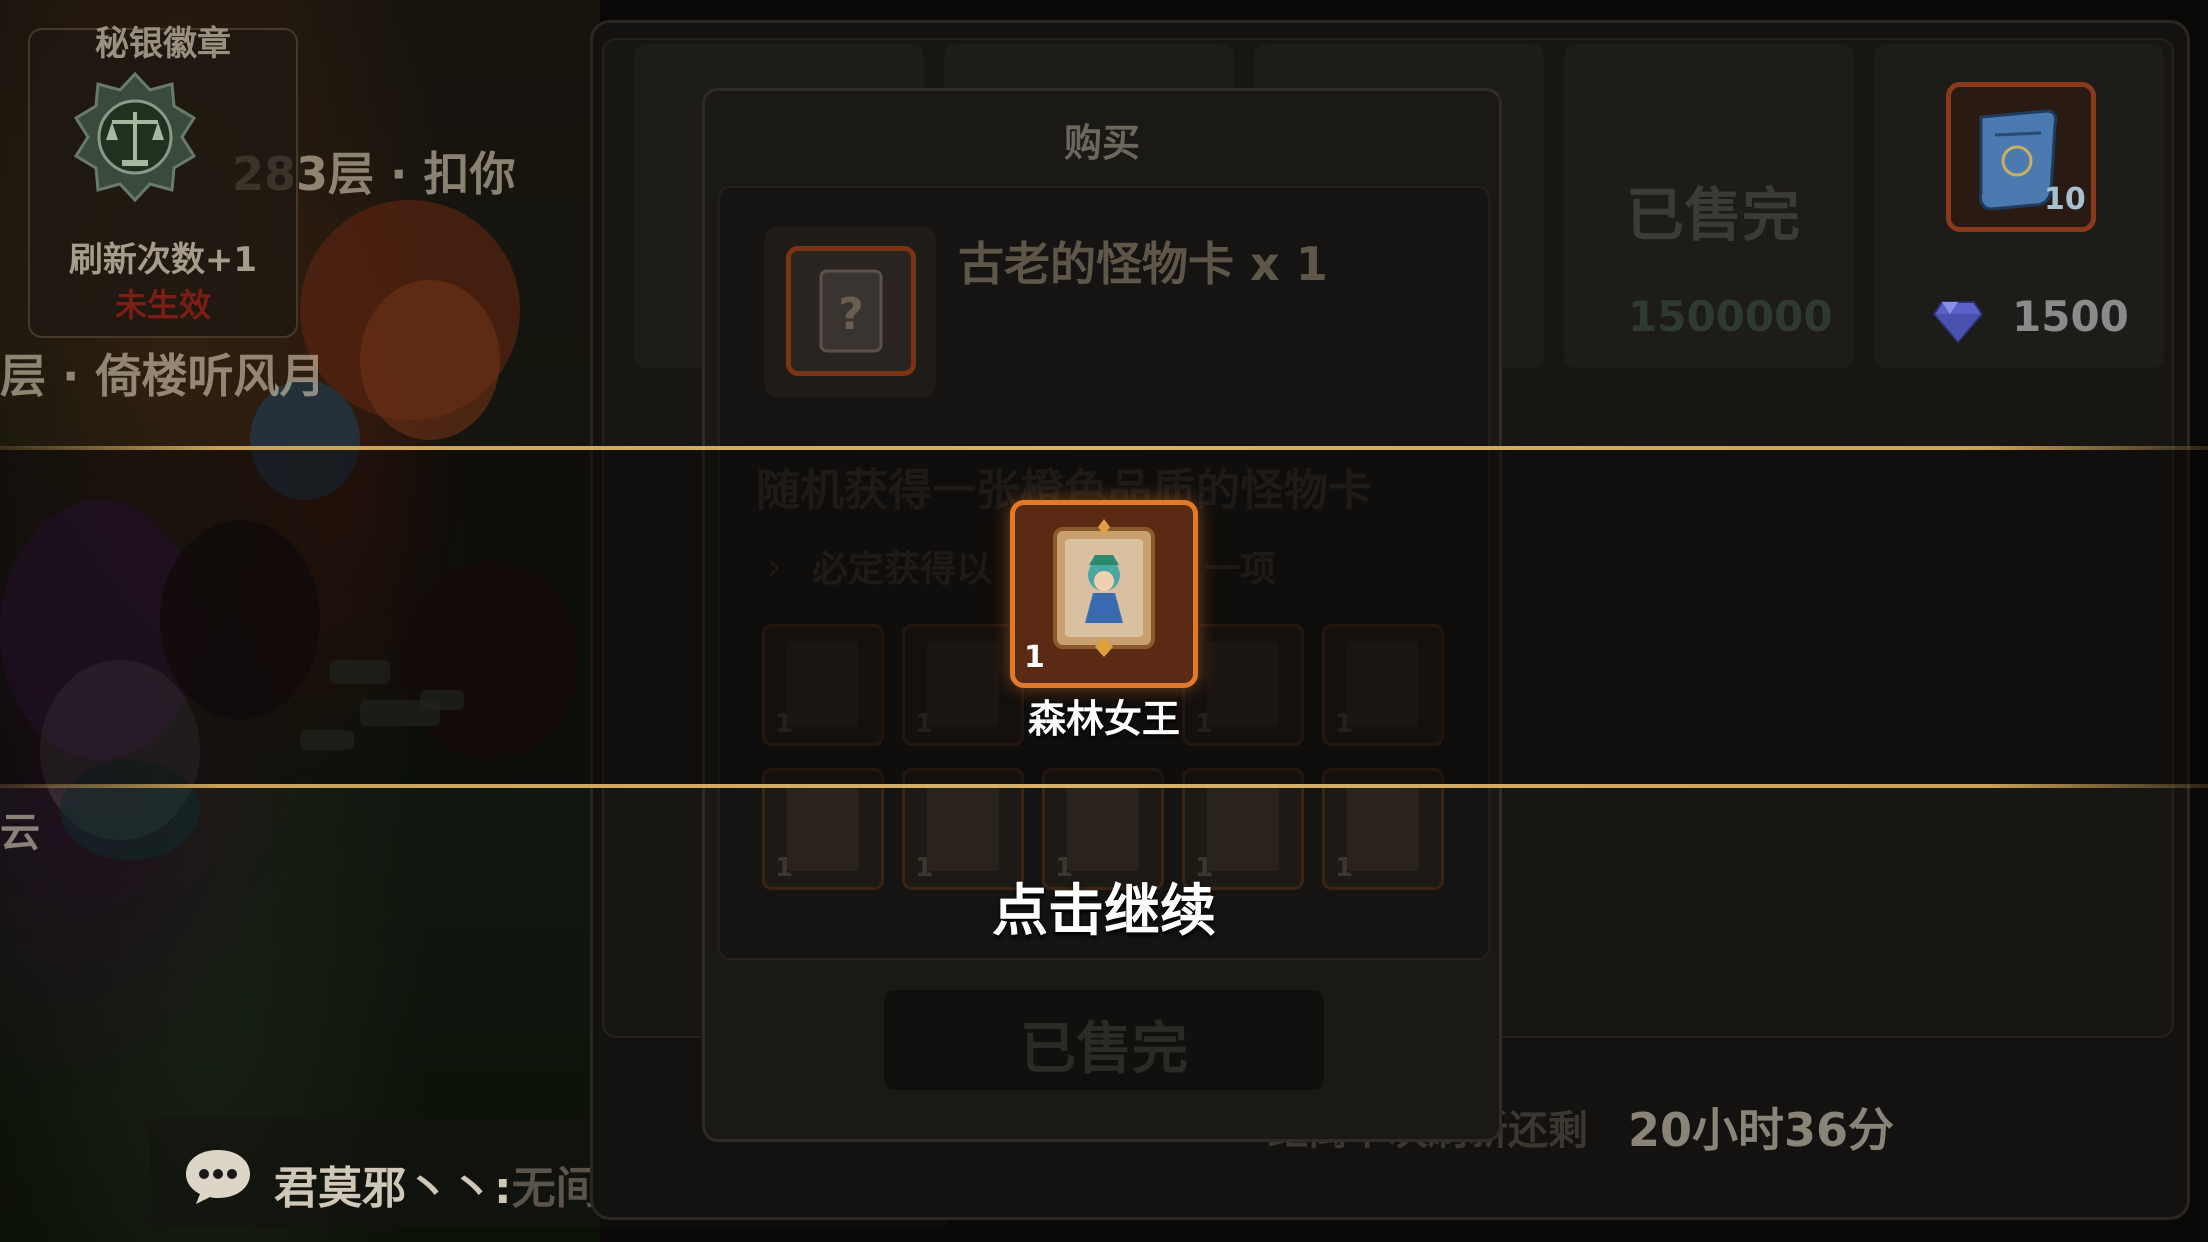 Image resolution: width=2208 pixels, height=1242 pixels. I want to click on badge-refresh-bonus: 刷新次数+1, so click(163, 260).